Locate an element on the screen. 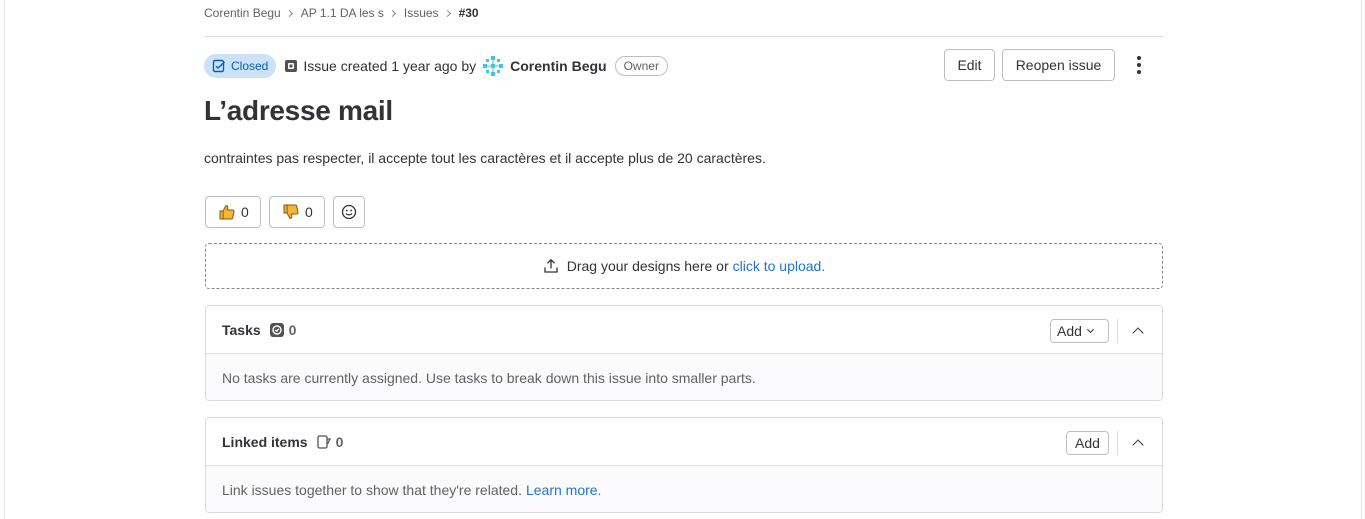  edit-button: Edit is located at coordinates (969, 65).